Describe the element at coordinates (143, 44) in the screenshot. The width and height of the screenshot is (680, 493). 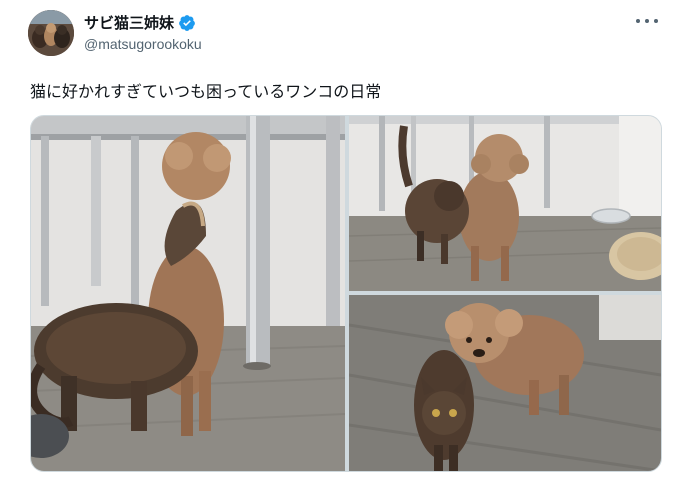
I see `user-handle: @matsugorookoku` at that location.